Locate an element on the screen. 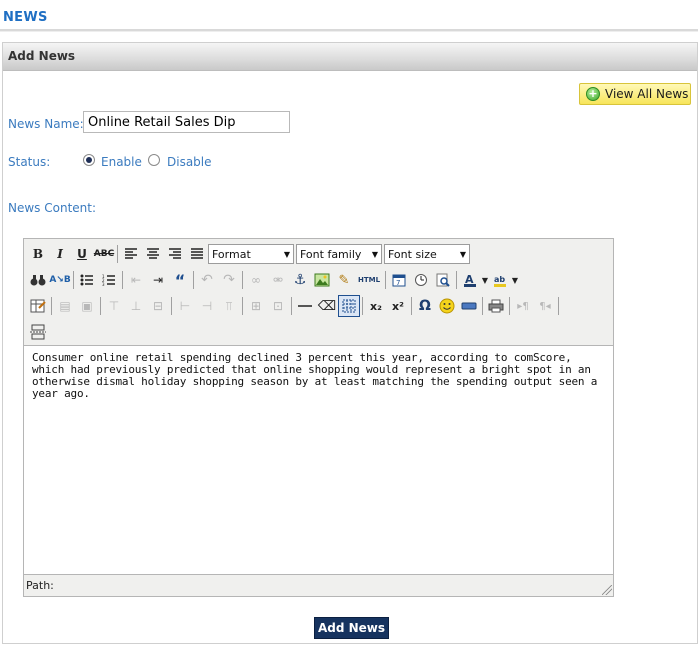  news-content-label: News Content: is located at coordinates (52, 208).